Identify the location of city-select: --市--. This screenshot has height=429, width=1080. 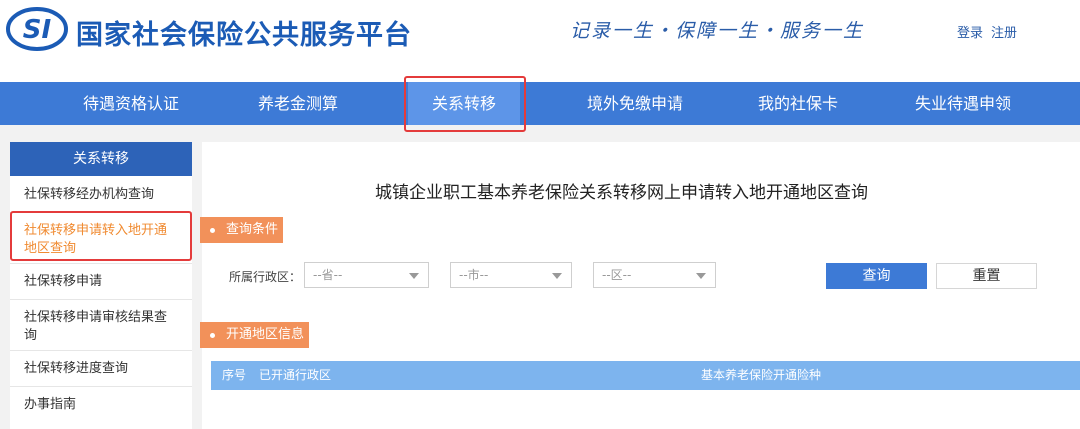
(511, 275).